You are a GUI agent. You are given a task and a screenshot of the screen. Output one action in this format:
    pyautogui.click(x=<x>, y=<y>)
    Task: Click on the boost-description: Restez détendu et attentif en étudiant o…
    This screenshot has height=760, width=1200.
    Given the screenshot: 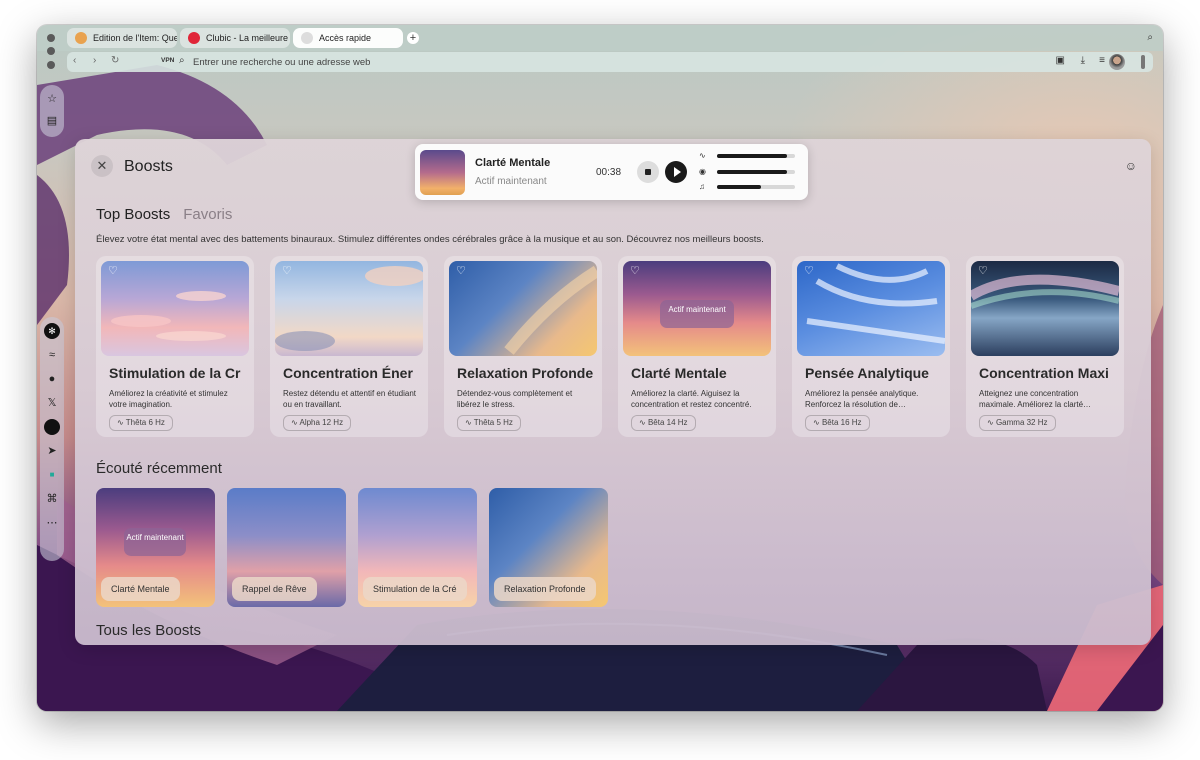 What is the action you would take?
    pyautogui.click(x=349, y=399)
    